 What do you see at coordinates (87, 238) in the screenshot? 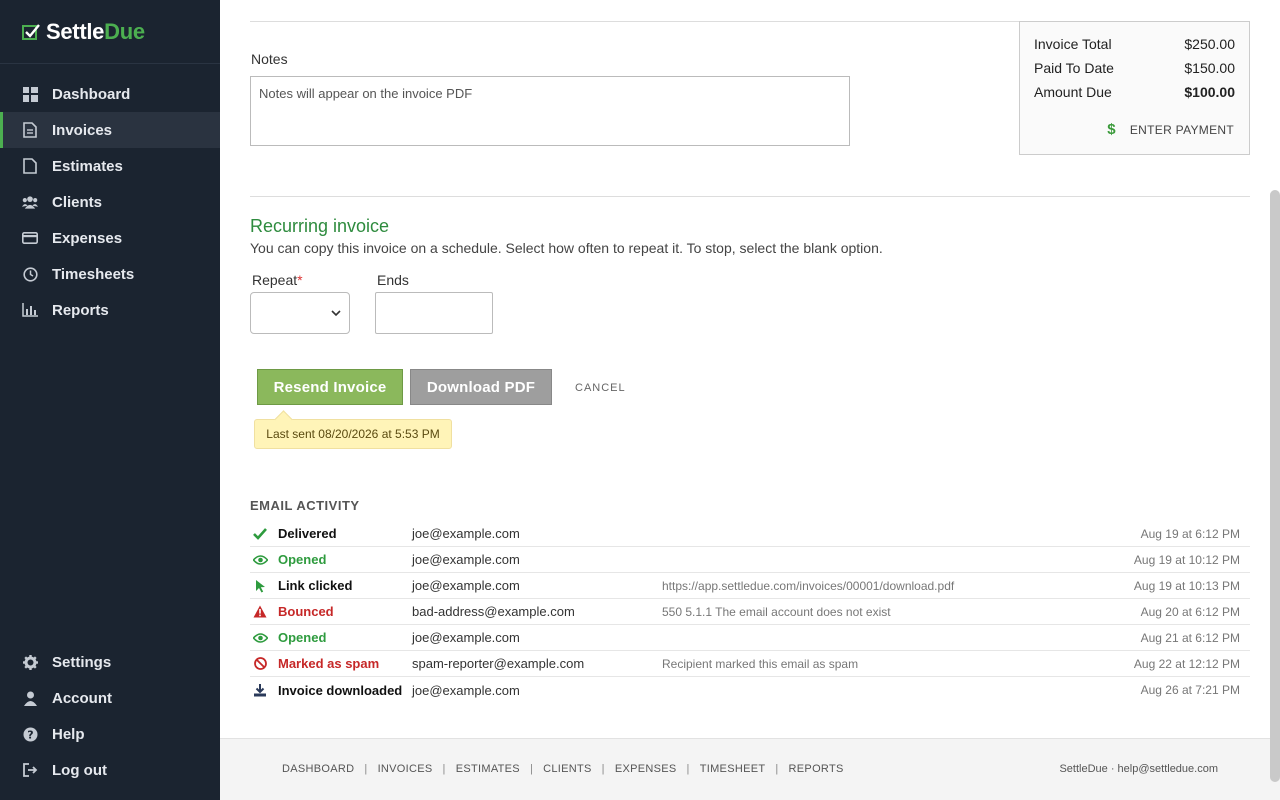
I see `sidebar-item-label: Expenses` at bounding box center [87, 238].